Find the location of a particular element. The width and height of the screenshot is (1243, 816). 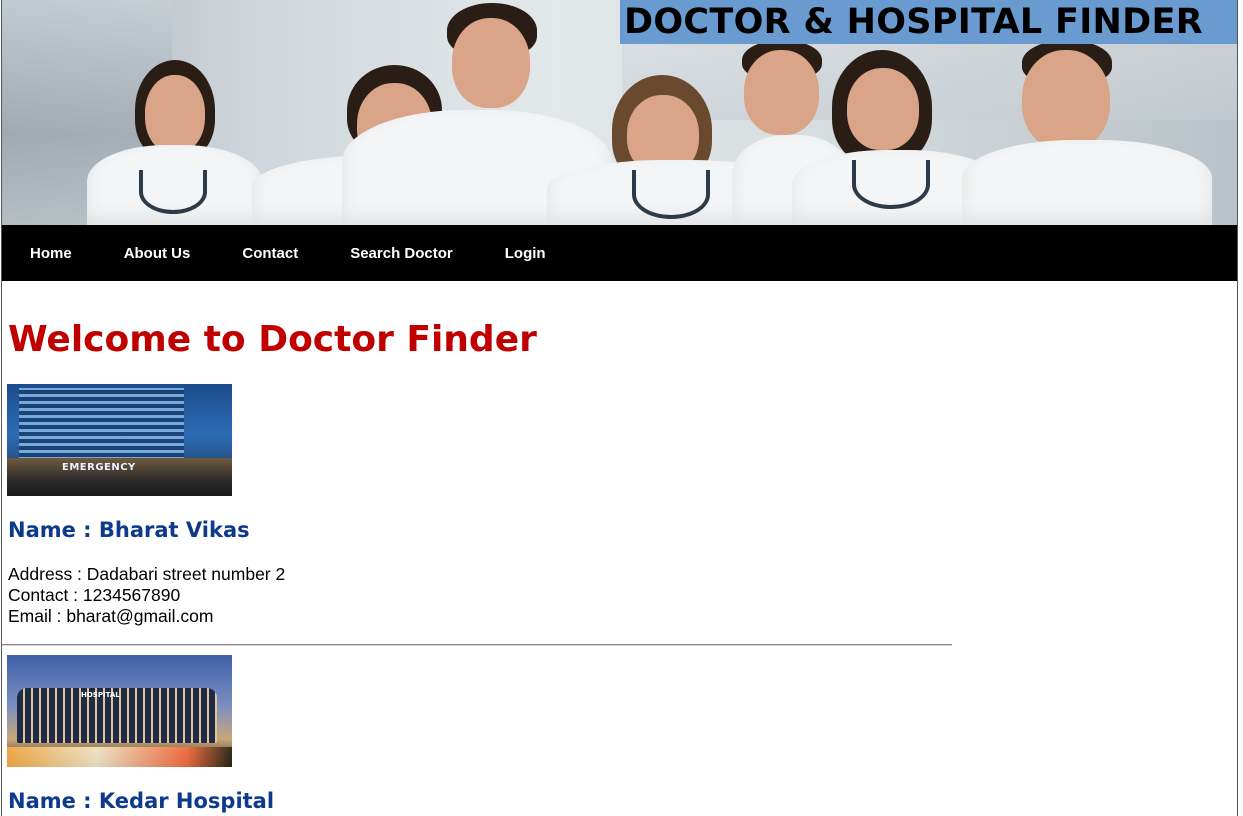

site-title: DOCTOR & HOSPITAL FINDER is located at coordinates (928, 22).